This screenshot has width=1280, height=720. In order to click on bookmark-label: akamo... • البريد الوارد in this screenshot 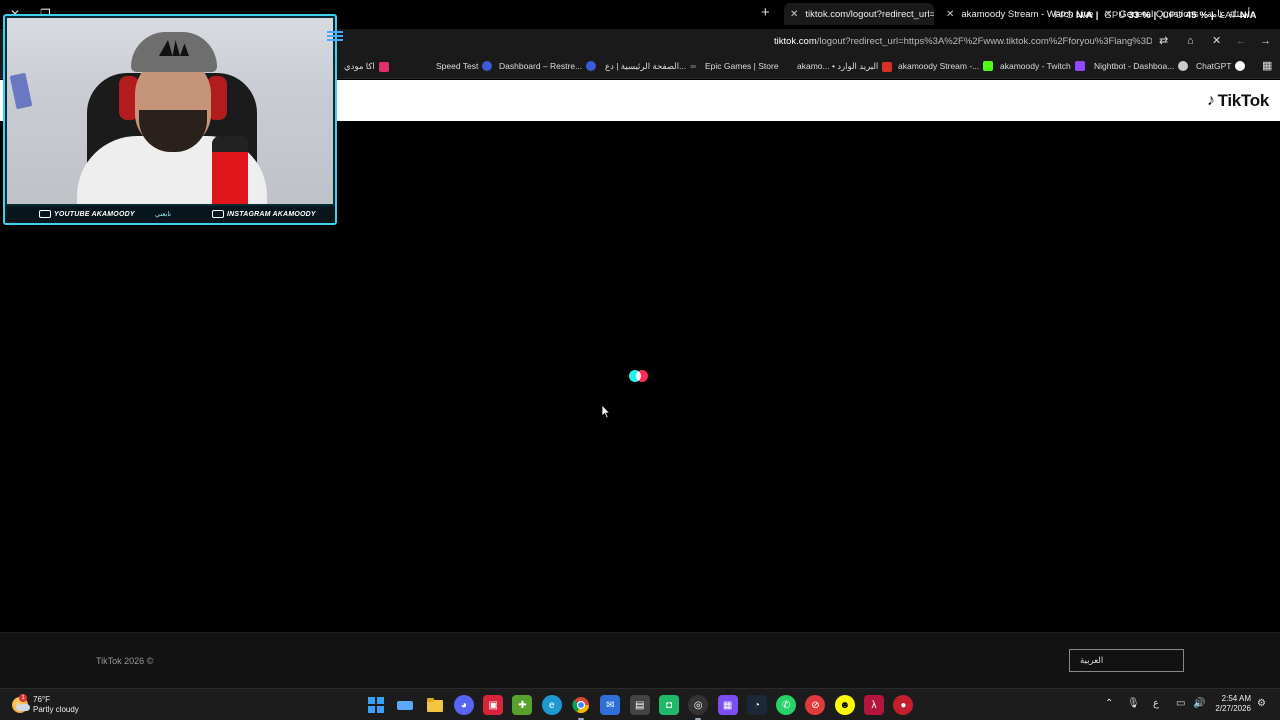, I will do `click(838, 66)`.